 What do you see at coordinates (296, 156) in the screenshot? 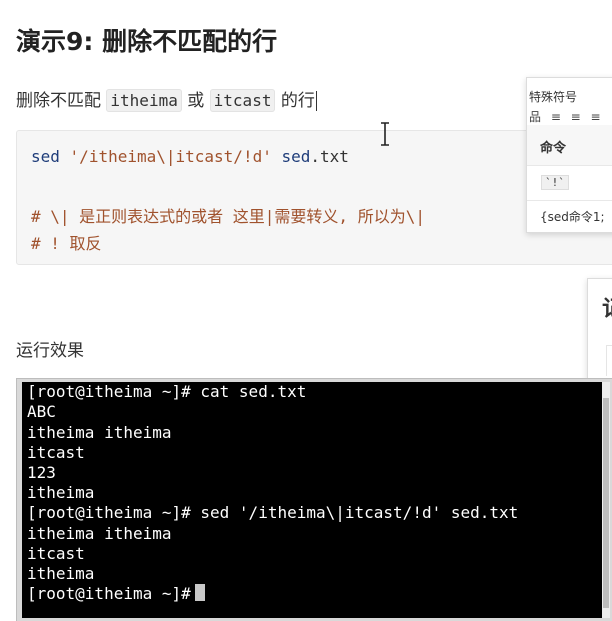
I see `code-file-name: sed` at bounding box center [296, 156].